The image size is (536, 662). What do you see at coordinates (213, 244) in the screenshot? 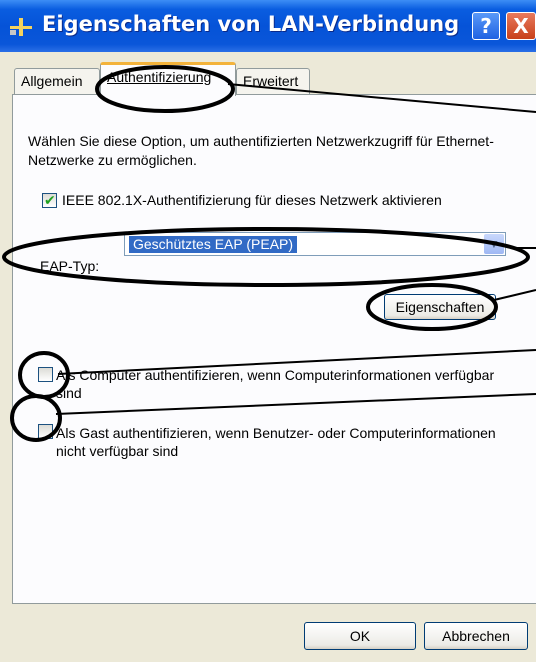
I see `eap-type-value: Geschütztes EAP (PEAP)` at bounding box center [213, 244].